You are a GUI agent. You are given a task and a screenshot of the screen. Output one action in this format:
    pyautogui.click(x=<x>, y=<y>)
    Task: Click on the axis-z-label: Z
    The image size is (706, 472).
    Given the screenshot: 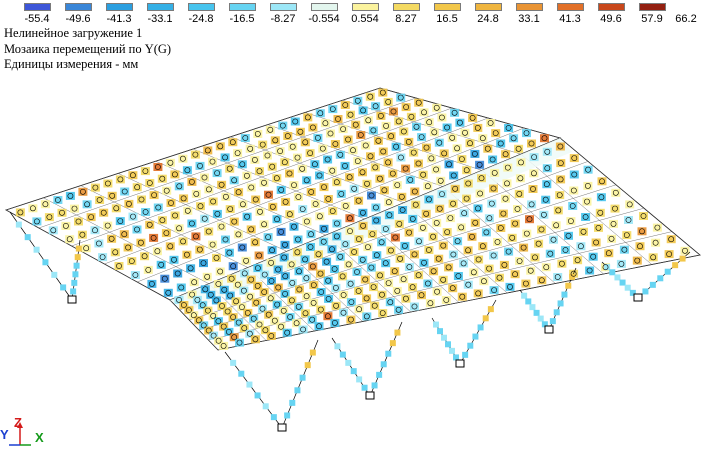 What is the action you would take?
    pyautogui.click(x=18, y=422)
    